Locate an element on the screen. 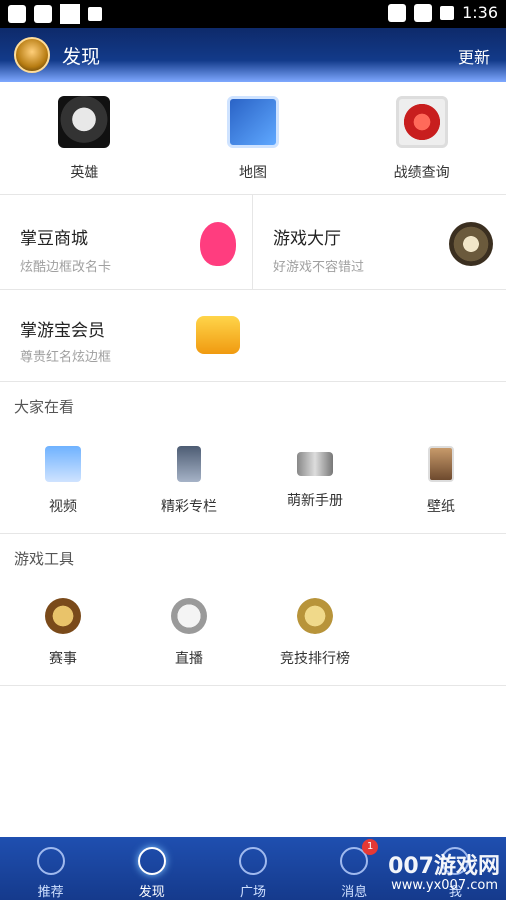  status-bar: 1:36 is located at coordinates (253, 14).